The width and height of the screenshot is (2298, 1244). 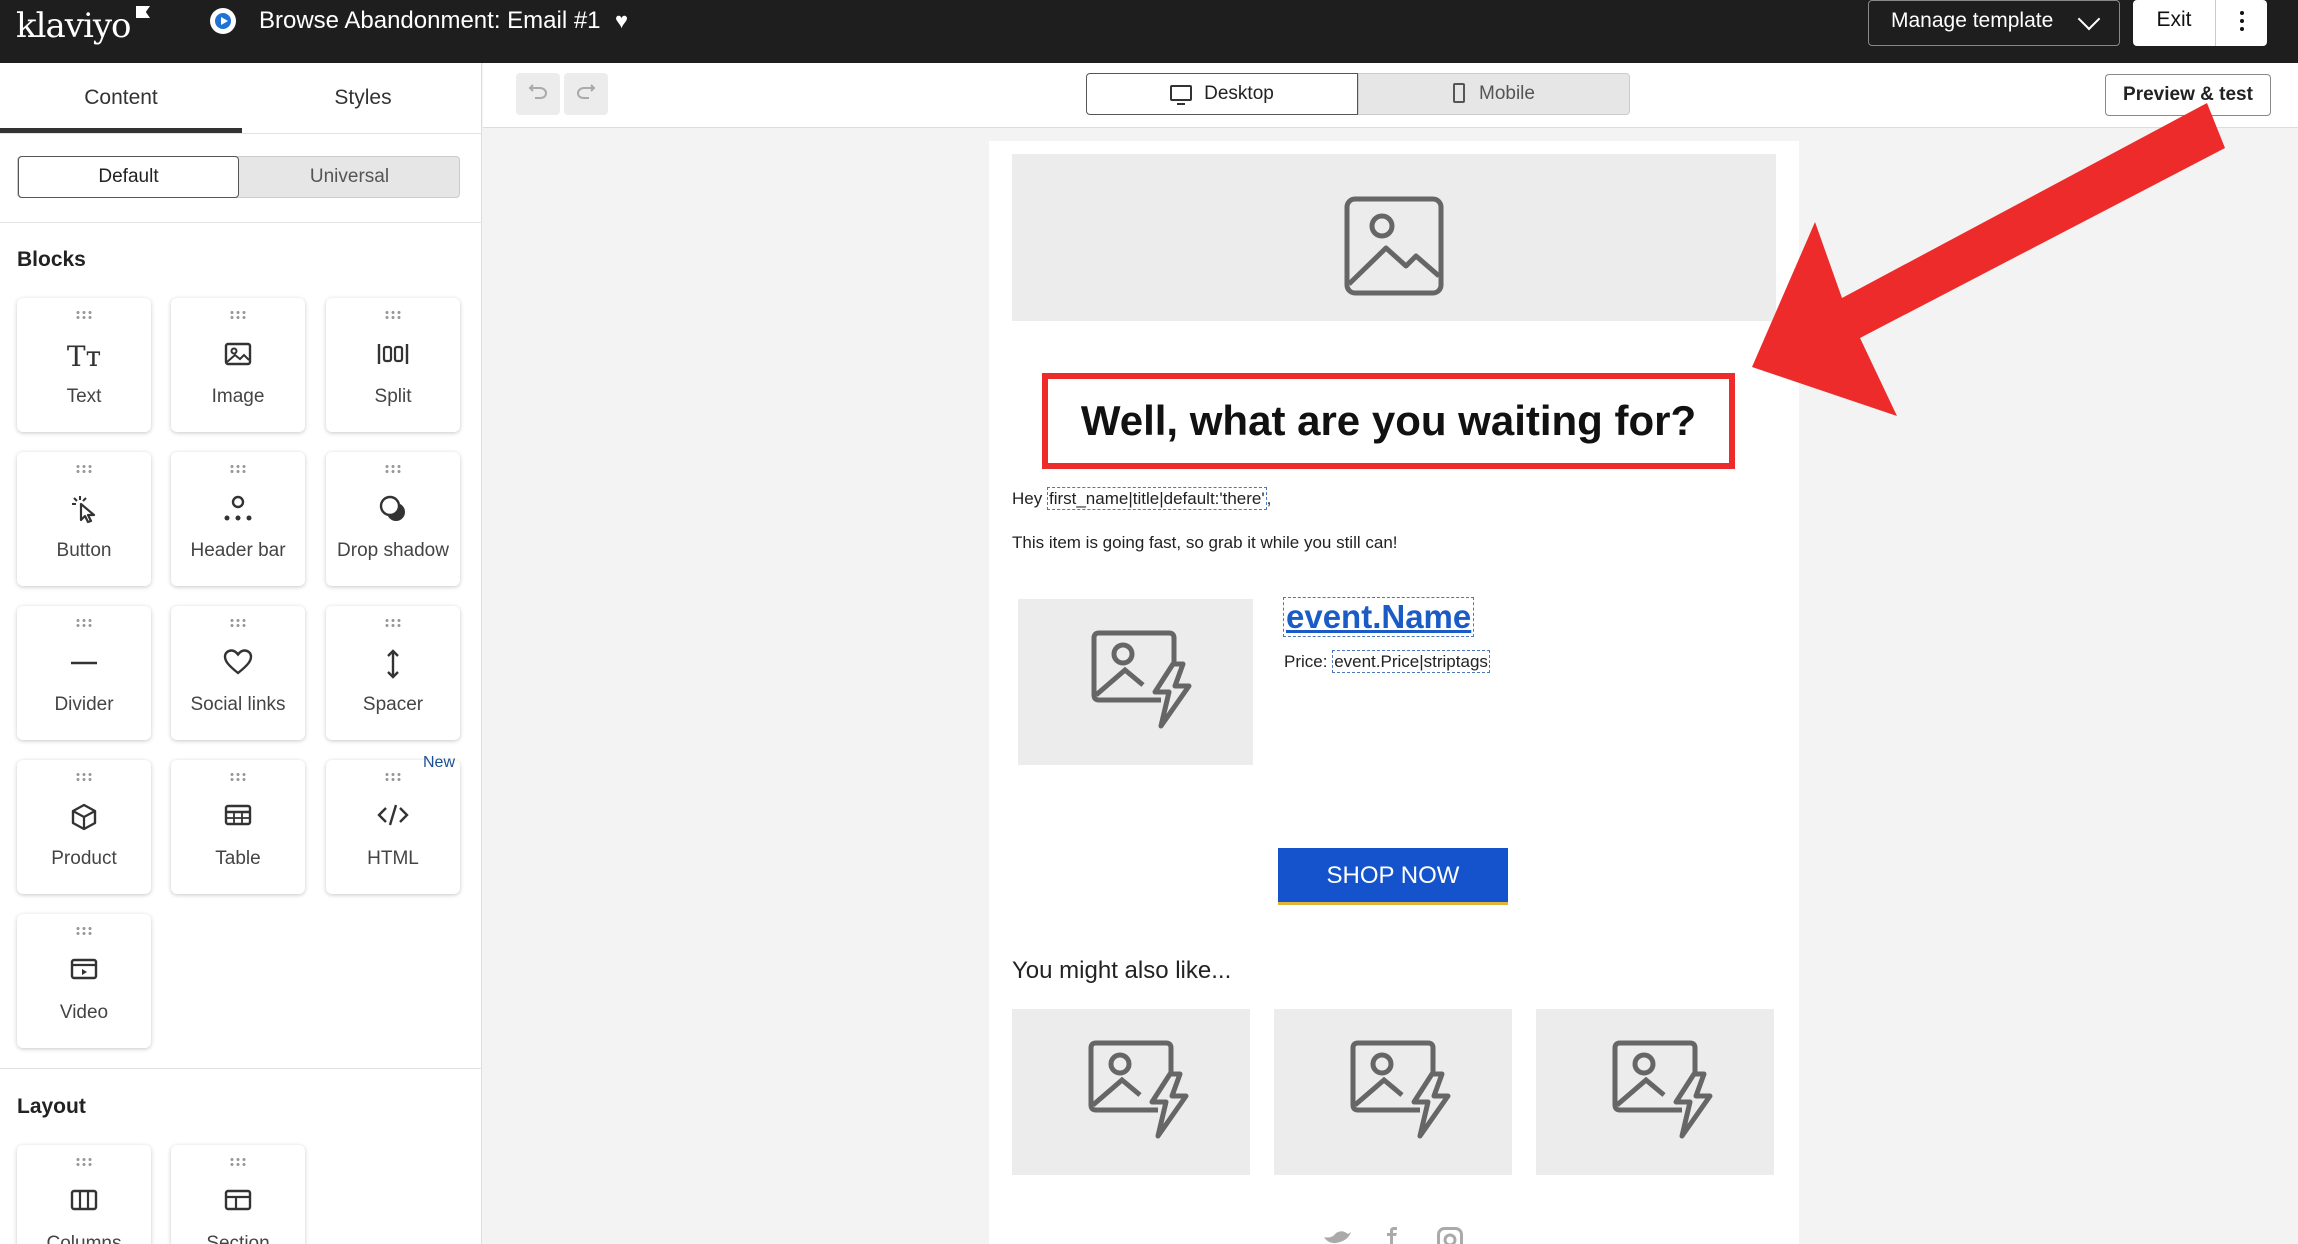 What do you see at coordinates (128, 177) in the screenshot?
I see `segment-default: Default` at bounding box center [128, 177].